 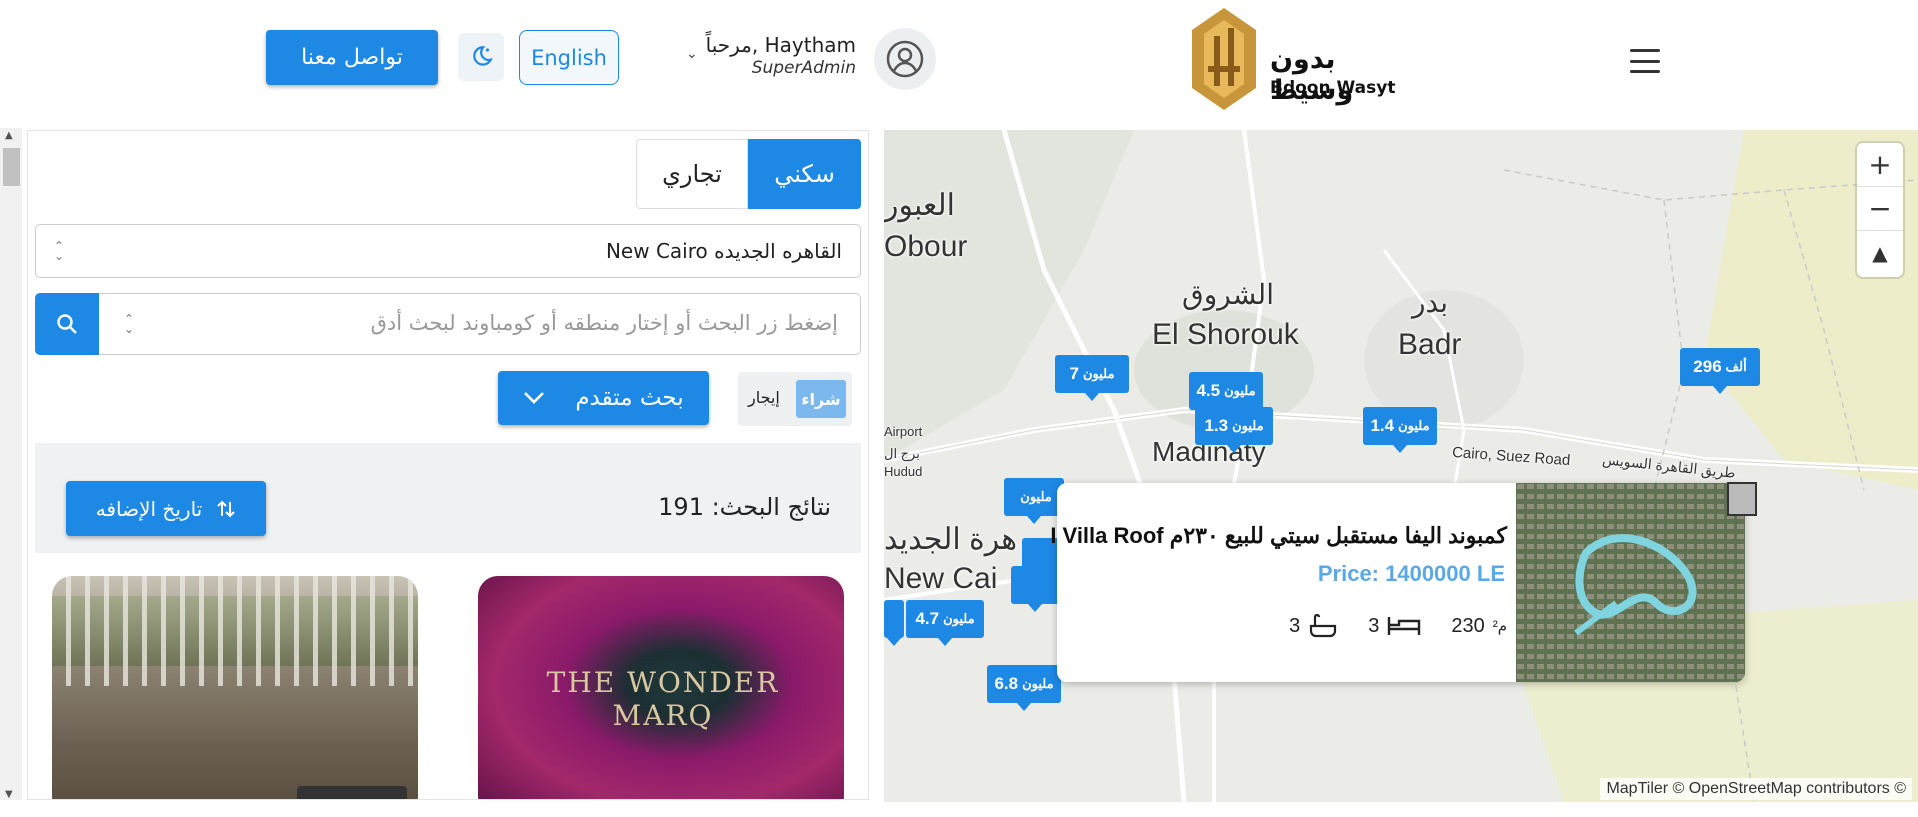 What do you see at coordinates (1293, 59) in the screenshot?
I see `logo: بدون وسيط Bdoon Wasyt` at bounding box center [1293, 59].